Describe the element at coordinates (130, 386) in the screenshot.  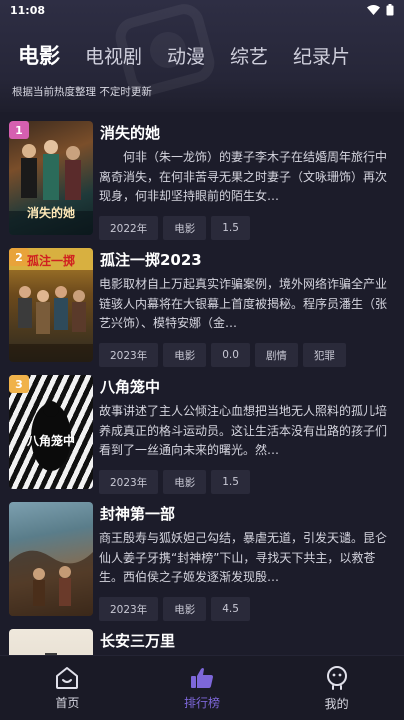
I see `movie-title: 八角笼中` at that location.